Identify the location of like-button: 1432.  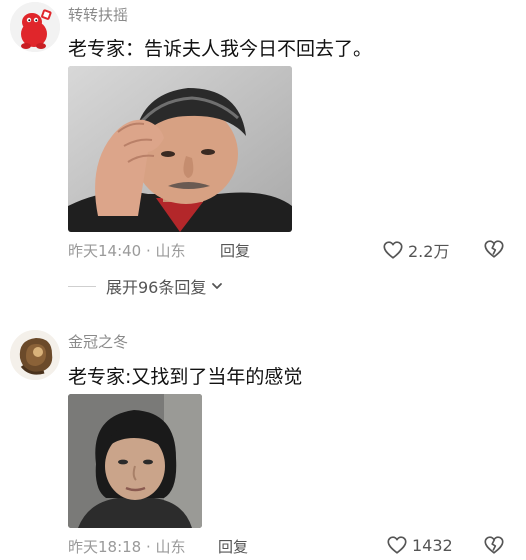
(419, 545).